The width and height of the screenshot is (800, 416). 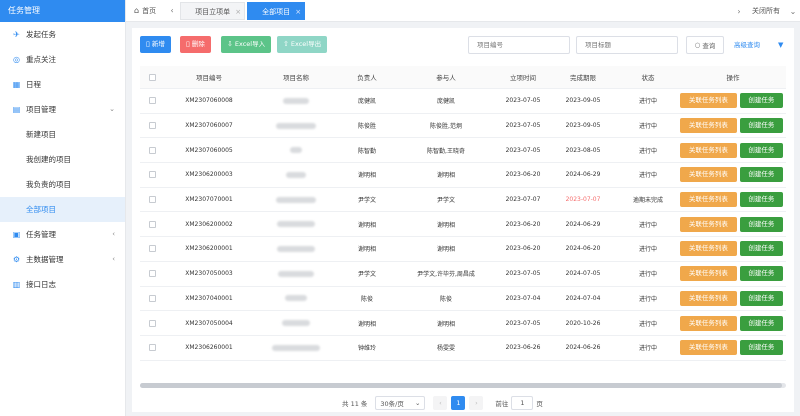 What do you see at coordinates (62, 84) in the screenshot?
I see `sidebar-item-schedule: ▦ 日程` at bounding box center [62, 84].